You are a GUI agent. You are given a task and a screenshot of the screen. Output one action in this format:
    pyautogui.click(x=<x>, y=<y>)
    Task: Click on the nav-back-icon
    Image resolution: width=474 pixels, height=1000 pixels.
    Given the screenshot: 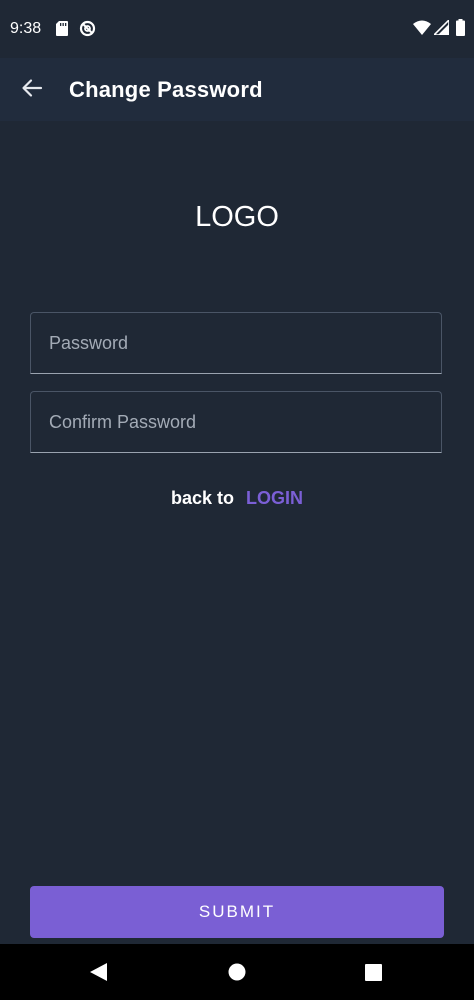 What is the action you would take?
    pyautogui.click(x=98, y=974)
    